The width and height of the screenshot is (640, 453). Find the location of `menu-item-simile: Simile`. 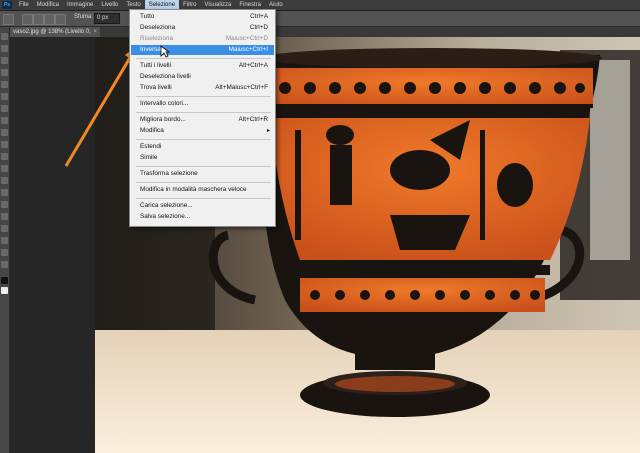

menu-item-simile: Simile is located at coordinates (202, 158).